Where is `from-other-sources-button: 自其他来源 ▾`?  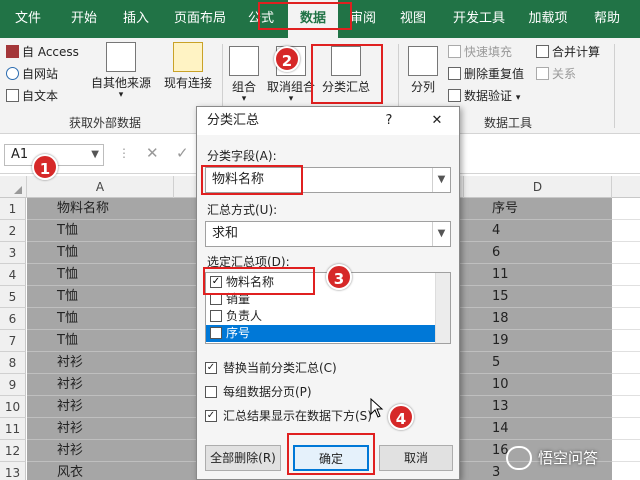
from-other-sources-button: 自其他来源 ▾ is located at coordinates (121, 71).